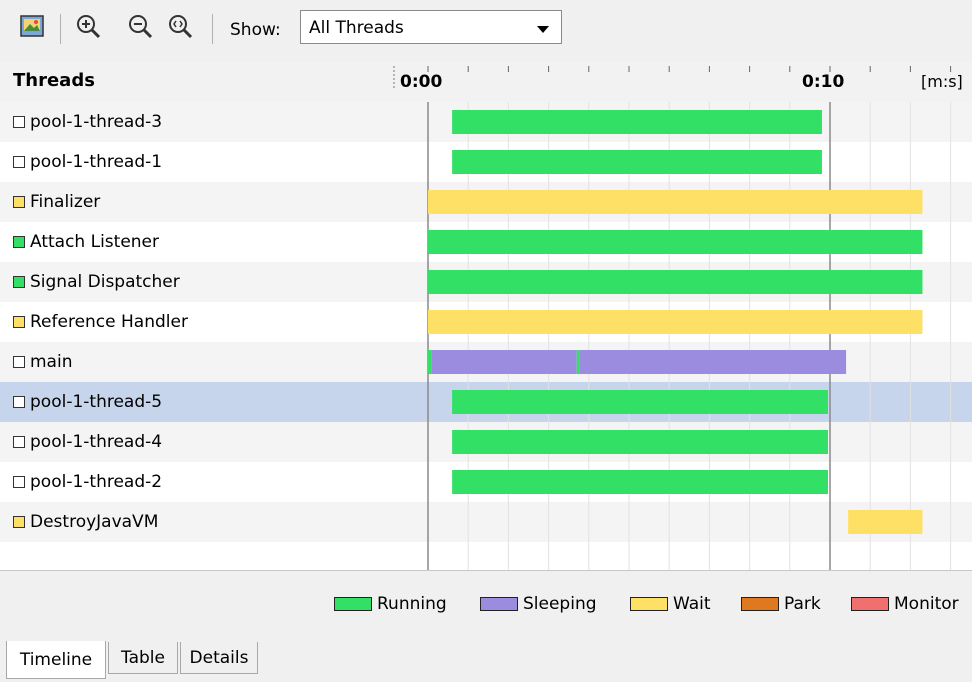  What do you see at coordinates (219, 658) in the screenshot?
I see `tab-details: Details` at bounding box center [219, 658].